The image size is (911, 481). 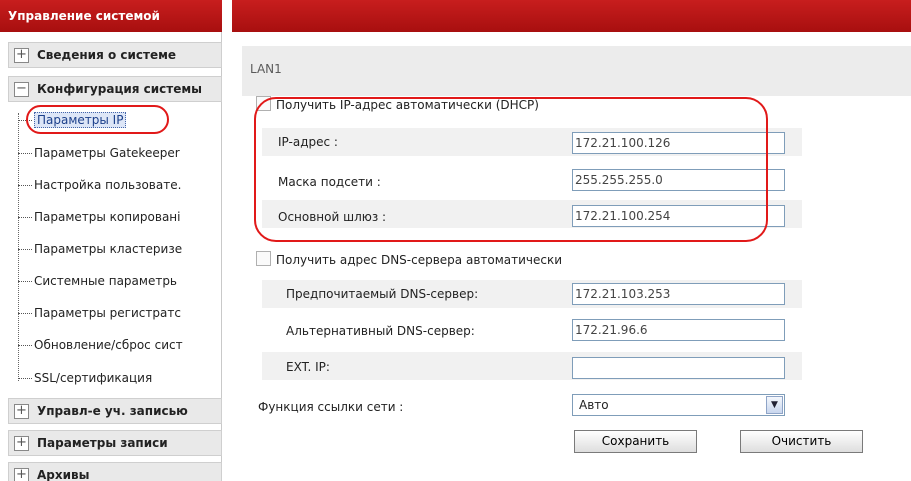 What do you see at coordinates (106, 281) in the screenshot?
I see `sidebar-item-label: Системные параметрь` at bounding box center [106, 281].